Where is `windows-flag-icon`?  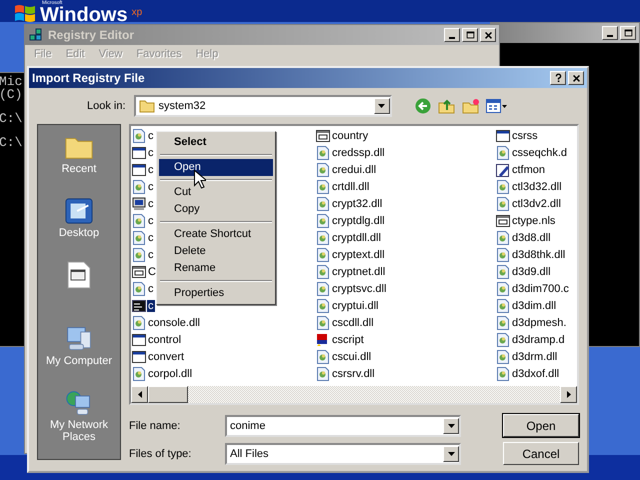
windows-flag-icon is located at coordinates (25, 13).